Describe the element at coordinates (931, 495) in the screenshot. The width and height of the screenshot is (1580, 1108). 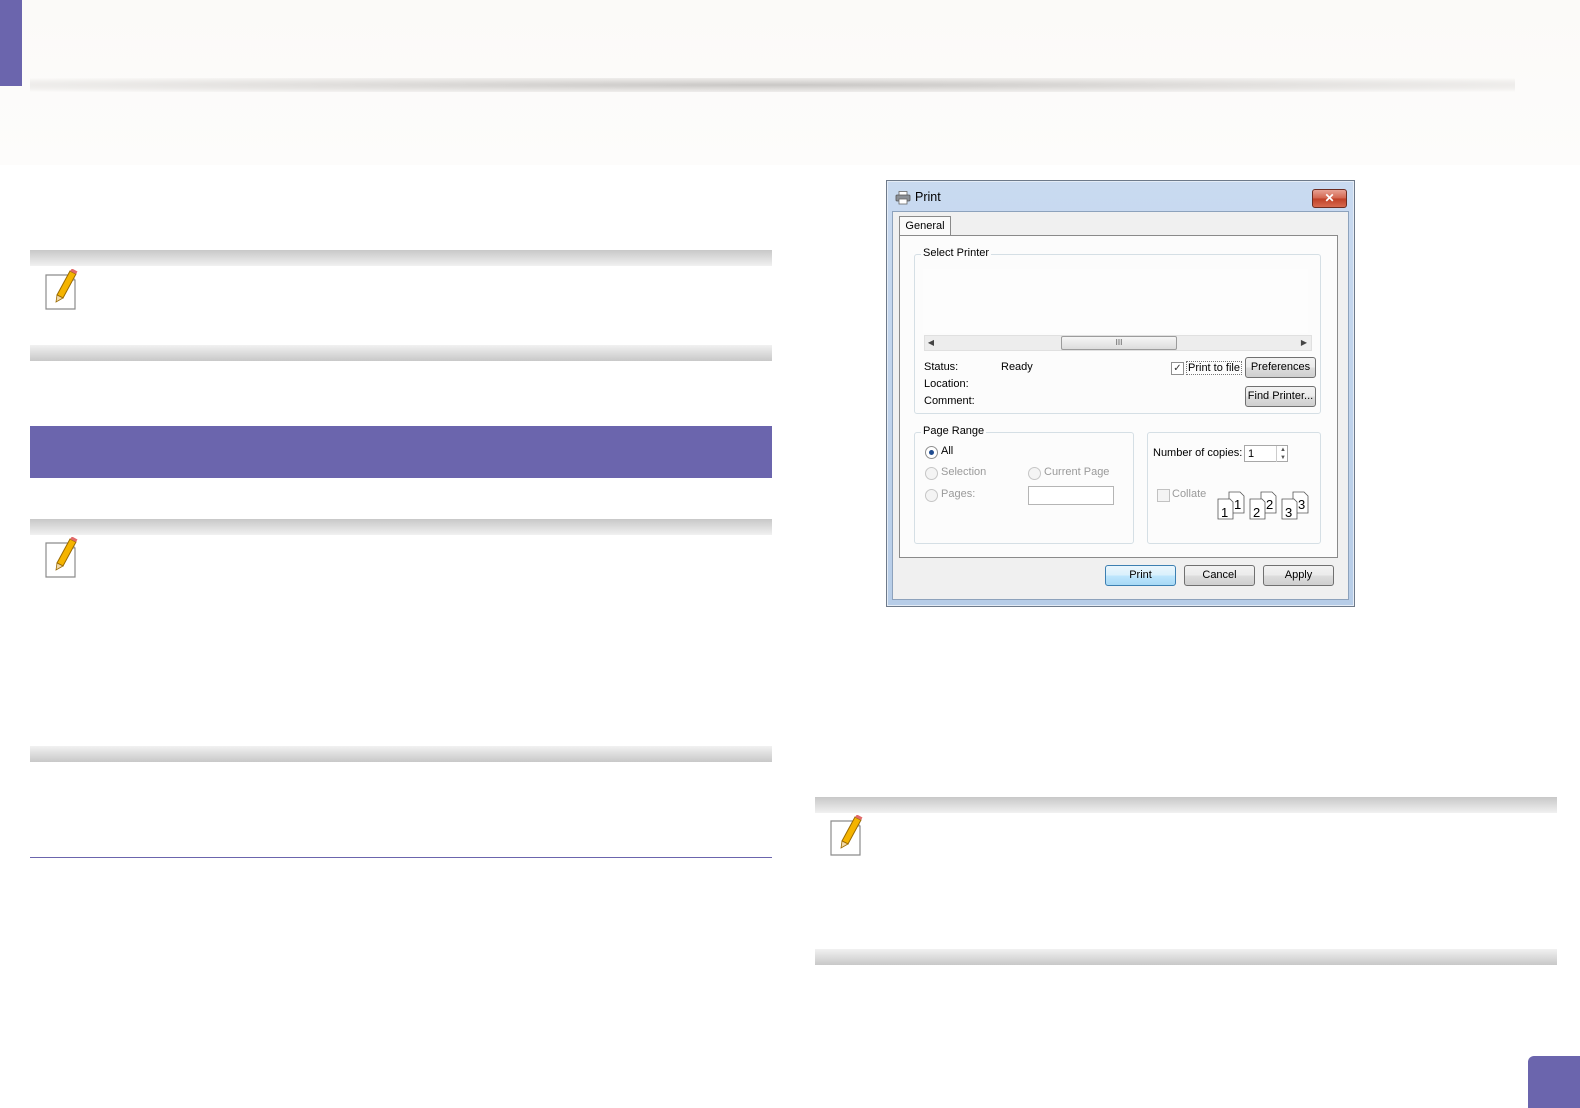
I see `range-pages-radio` at that location.